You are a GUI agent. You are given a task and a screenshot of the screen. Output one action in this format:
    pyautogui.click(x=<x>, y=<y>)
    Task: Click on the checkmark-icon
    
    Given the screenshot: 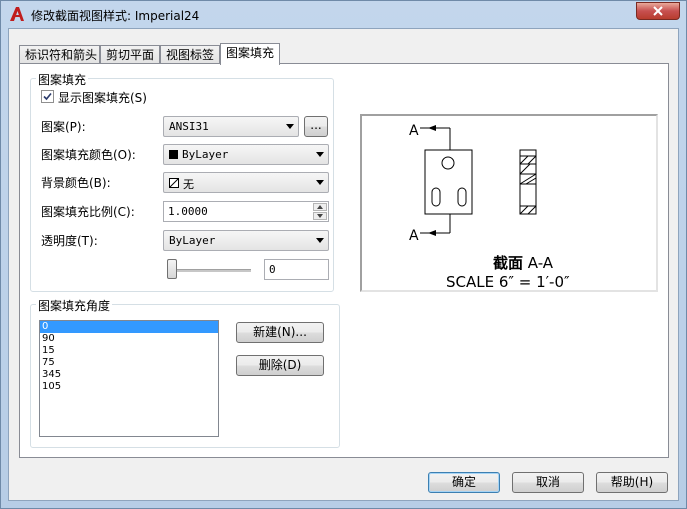 What is the action you would take?
    pyautogui.click(x=47, y=96)
    